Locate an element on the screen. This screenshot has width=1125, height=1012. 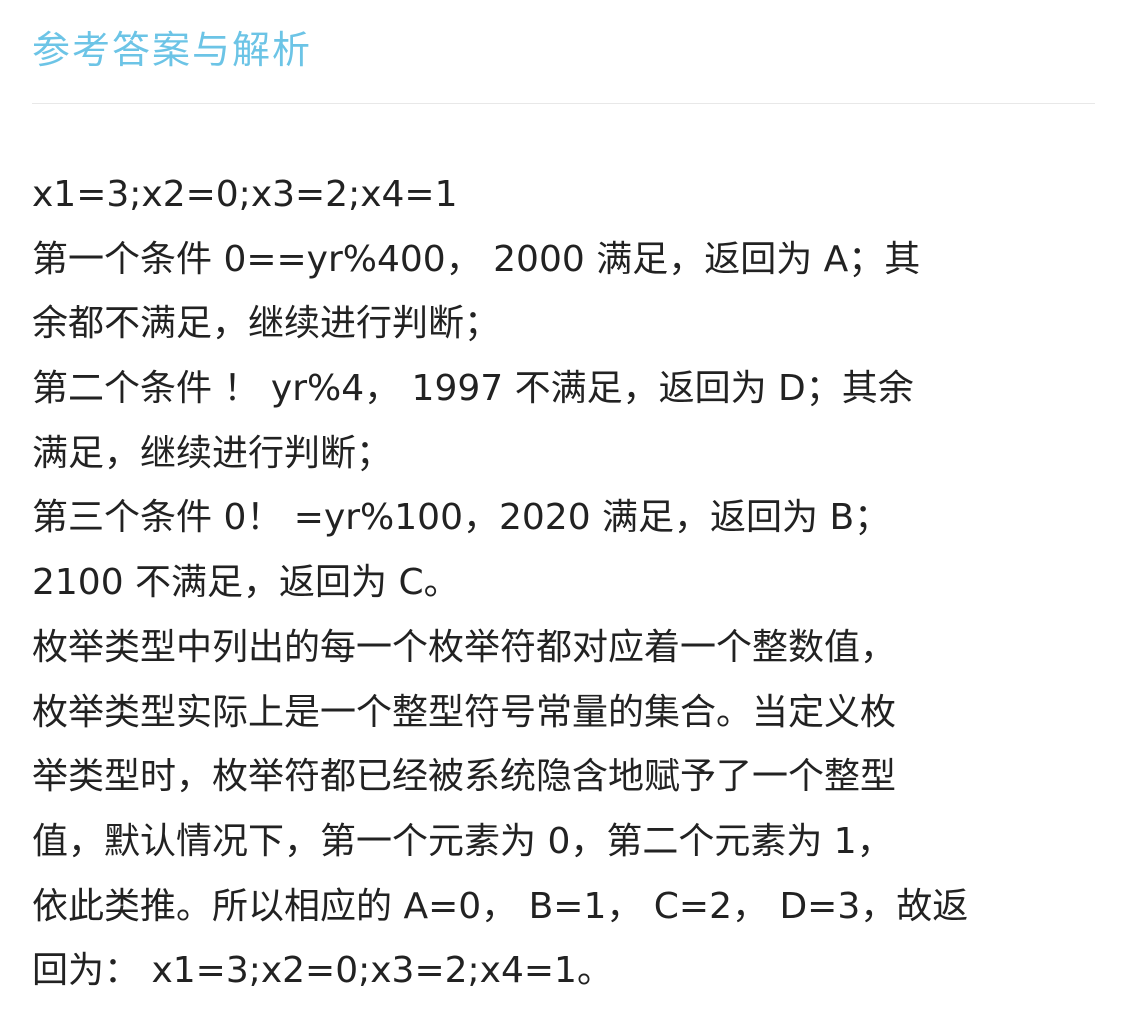
text-line: 余都不满足，继续进行判断； is located at coordinates (266, 324).